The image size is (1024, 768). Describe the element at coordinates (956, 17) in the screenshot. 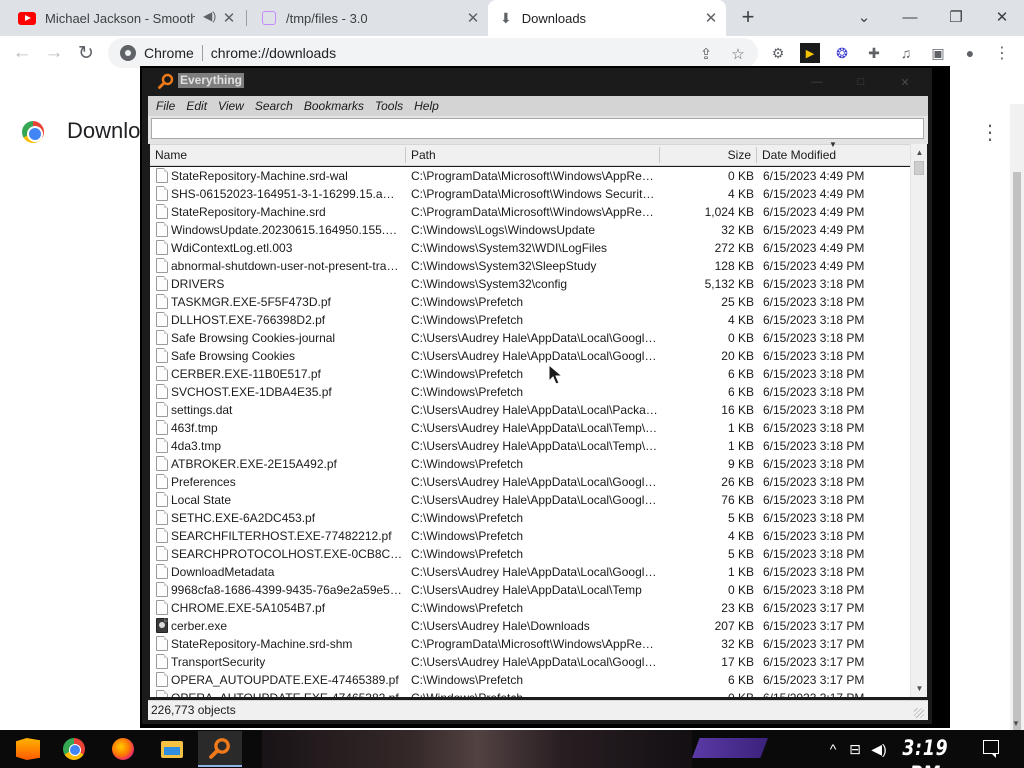

I see `restore-button: ❐` at that location.